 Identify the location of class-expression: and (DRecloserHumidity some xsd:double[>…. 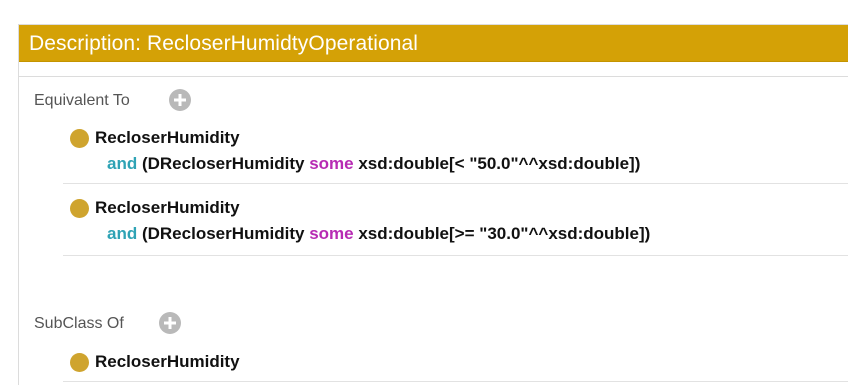
(378, 234).